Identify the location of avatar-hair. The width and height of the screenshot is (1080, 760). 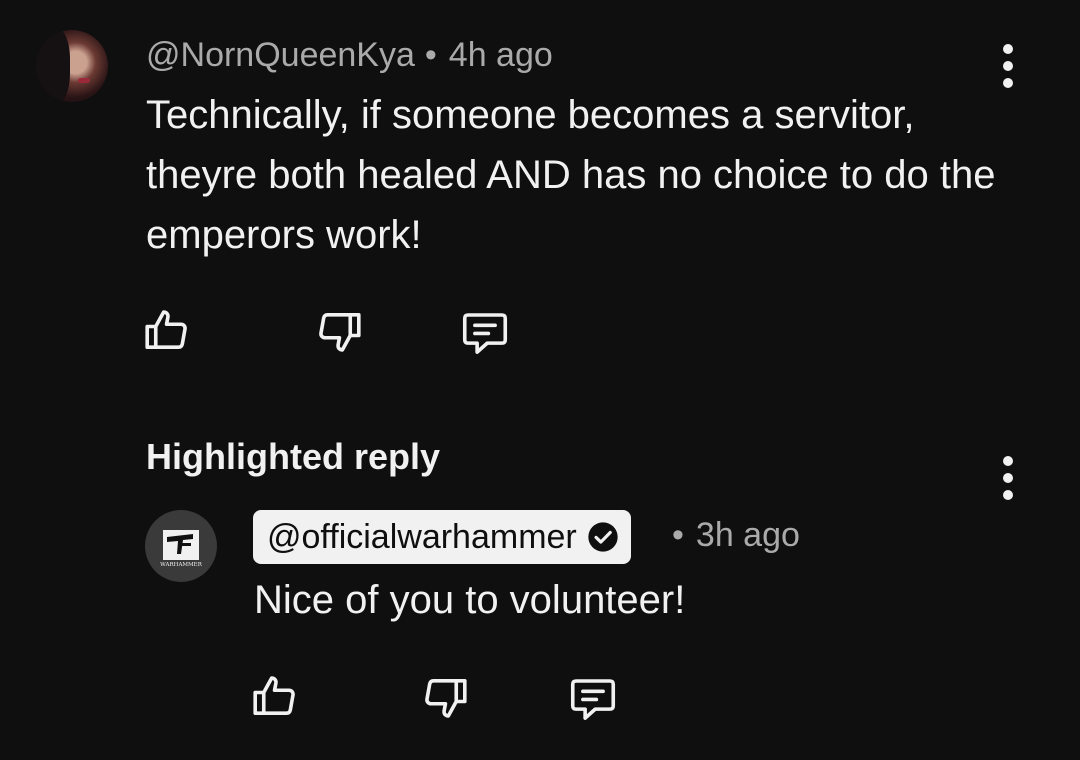
(53, 66).